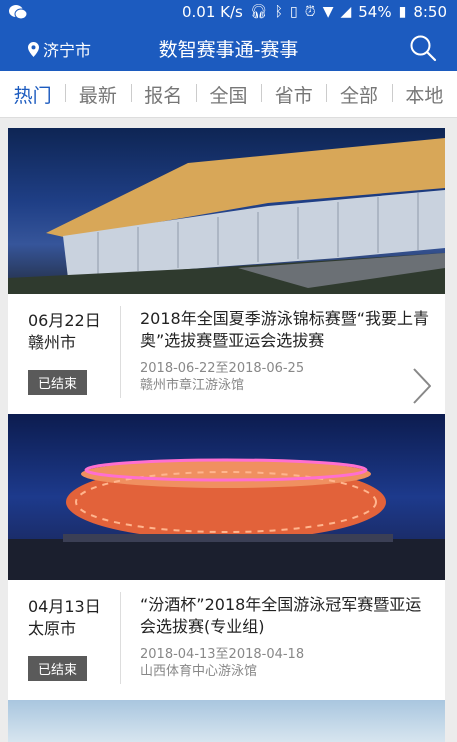  Describe the element at coordinates (424, 94) in the screenshot. I see `tab-local: 本地` at that location.